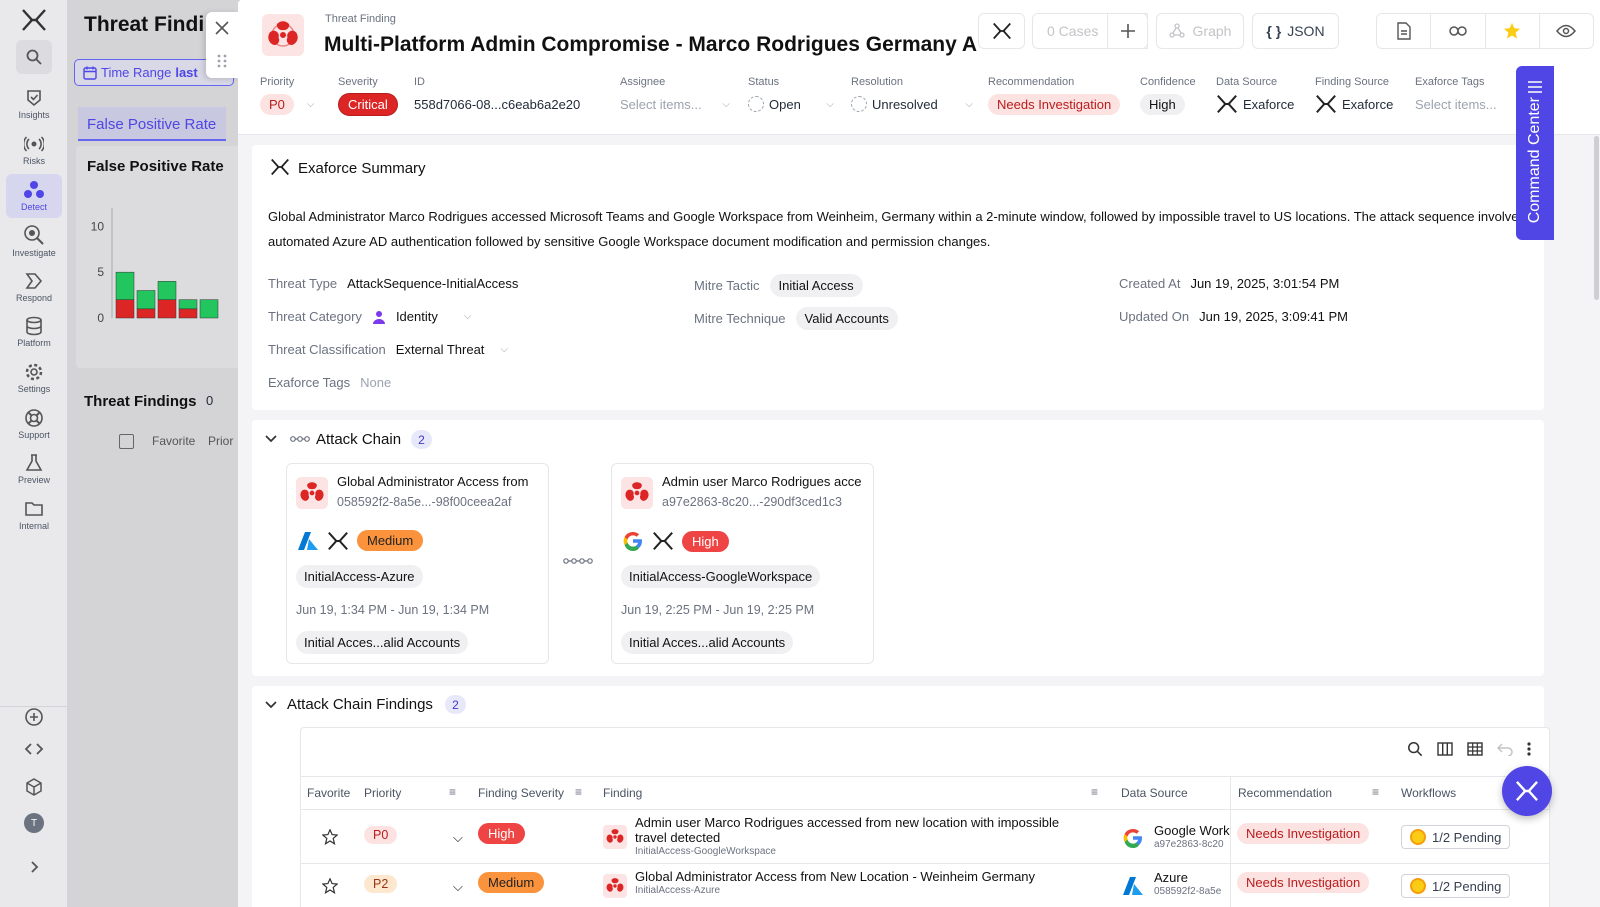  Describe the element at coordinates (126, 441) in the screenshot. I see `select-all-checkbox` at that location.